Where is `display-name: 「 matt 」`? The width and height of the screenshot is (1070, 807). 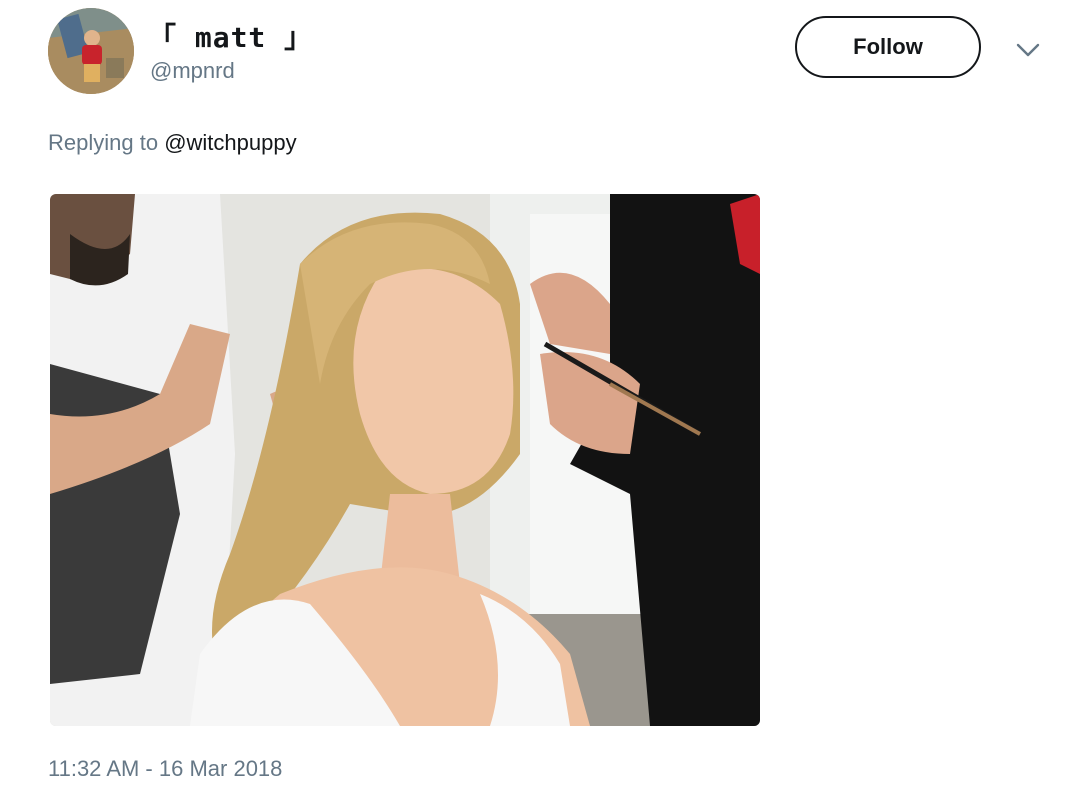 display-name: 「 matt 」 is located at coordinates (230, 36).